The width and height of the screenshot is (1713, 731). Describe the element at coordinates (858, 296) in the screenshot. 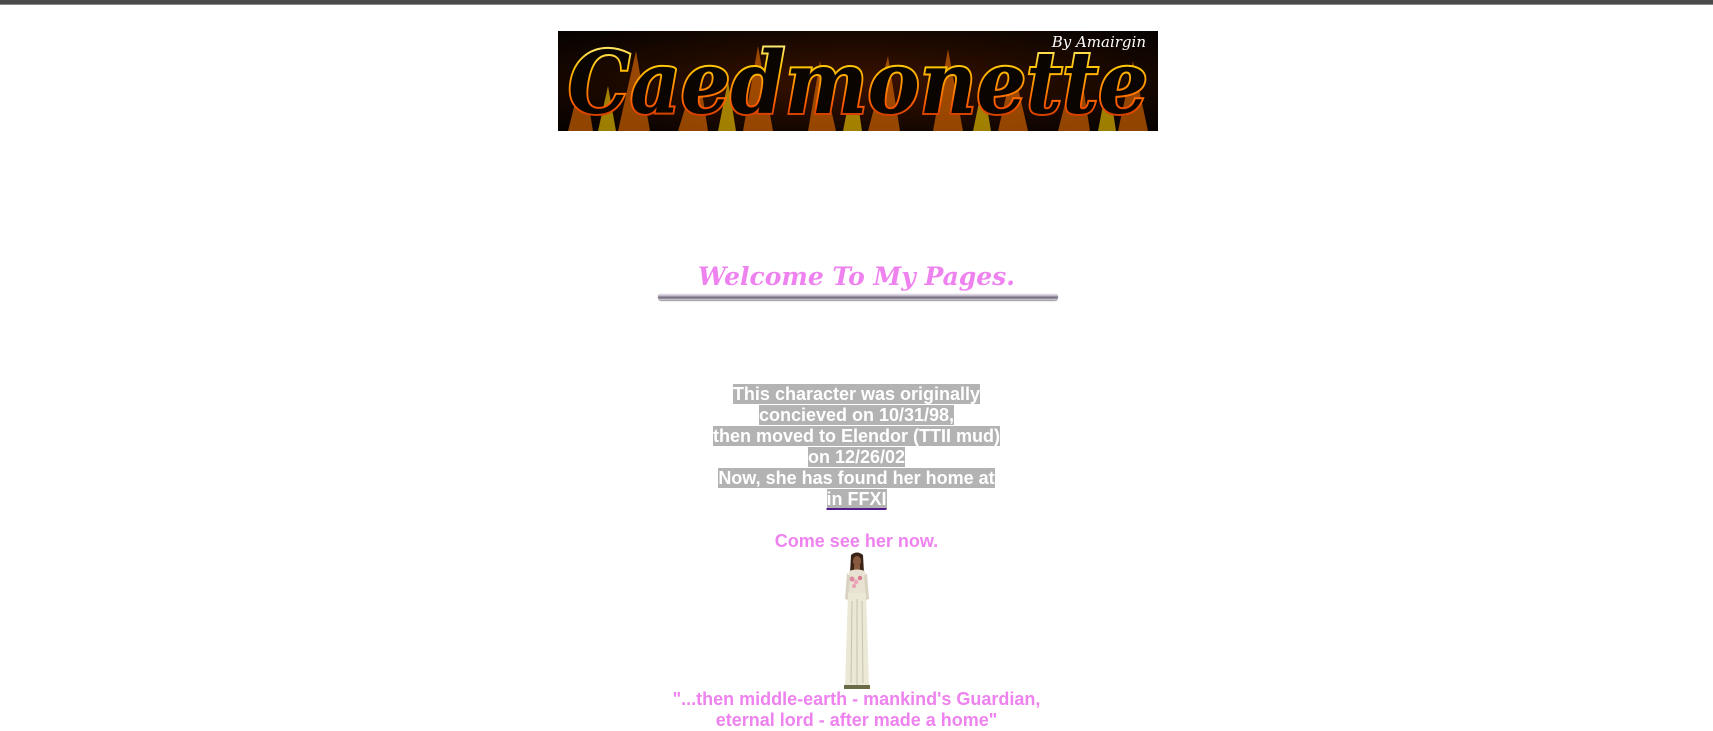

I see `welcome-divider` at that location.